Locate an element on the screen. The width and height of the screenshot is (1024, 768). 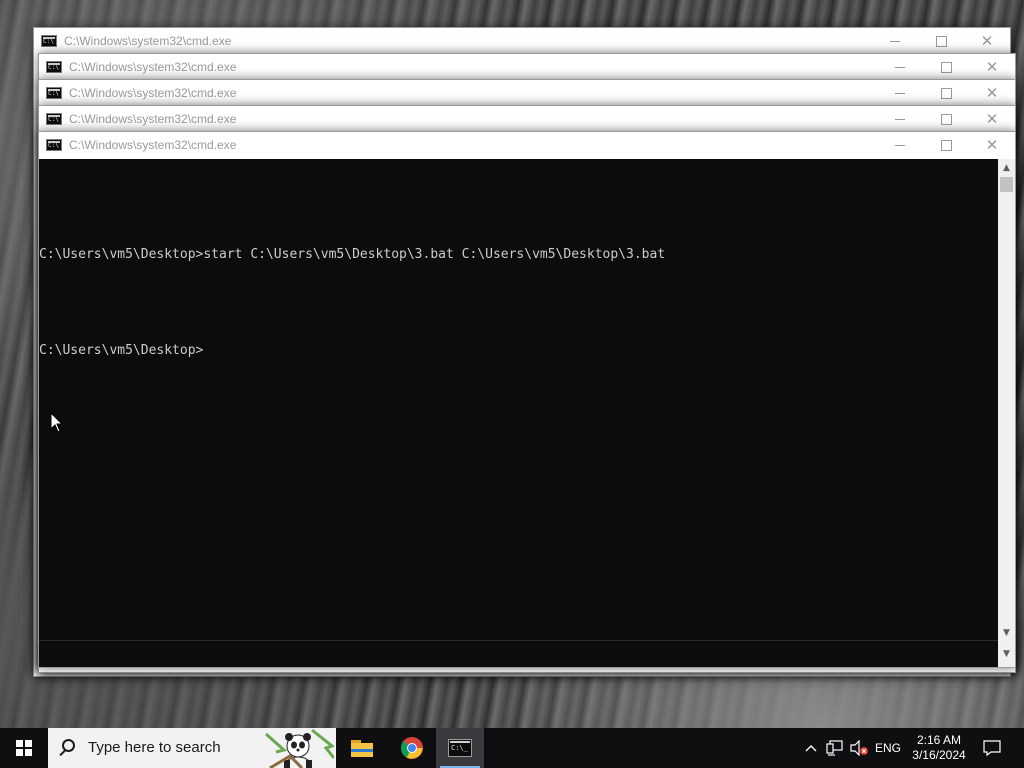
volume-button is located at coordinates (859, 748).